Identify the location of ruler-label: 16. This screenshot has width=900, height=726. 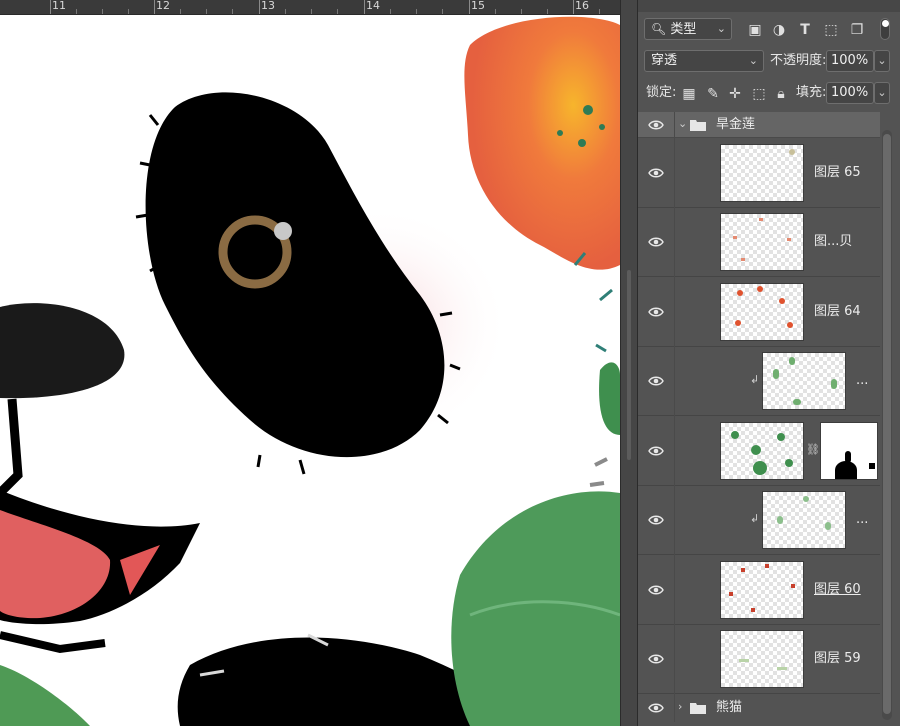
(582, 6).